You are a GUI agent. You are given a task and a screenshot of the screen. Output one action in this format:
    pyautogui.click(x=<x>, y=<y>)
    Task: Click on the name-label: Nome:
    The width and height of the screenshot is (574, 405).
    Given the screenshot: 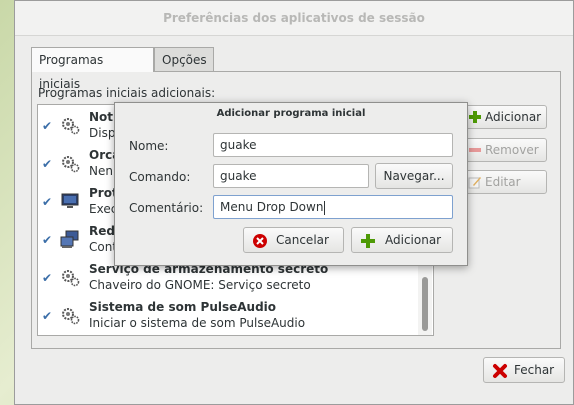 What is the action you would take?
    pyautogui.click(x=149, y=146)
    